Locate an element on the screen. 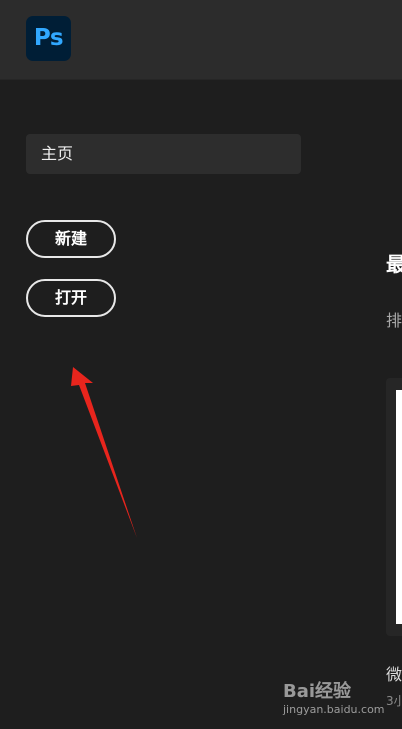 This screenshot has height=729, width=402. watermark-logo-text: Bai经验 is located at coordinates (317, 691).